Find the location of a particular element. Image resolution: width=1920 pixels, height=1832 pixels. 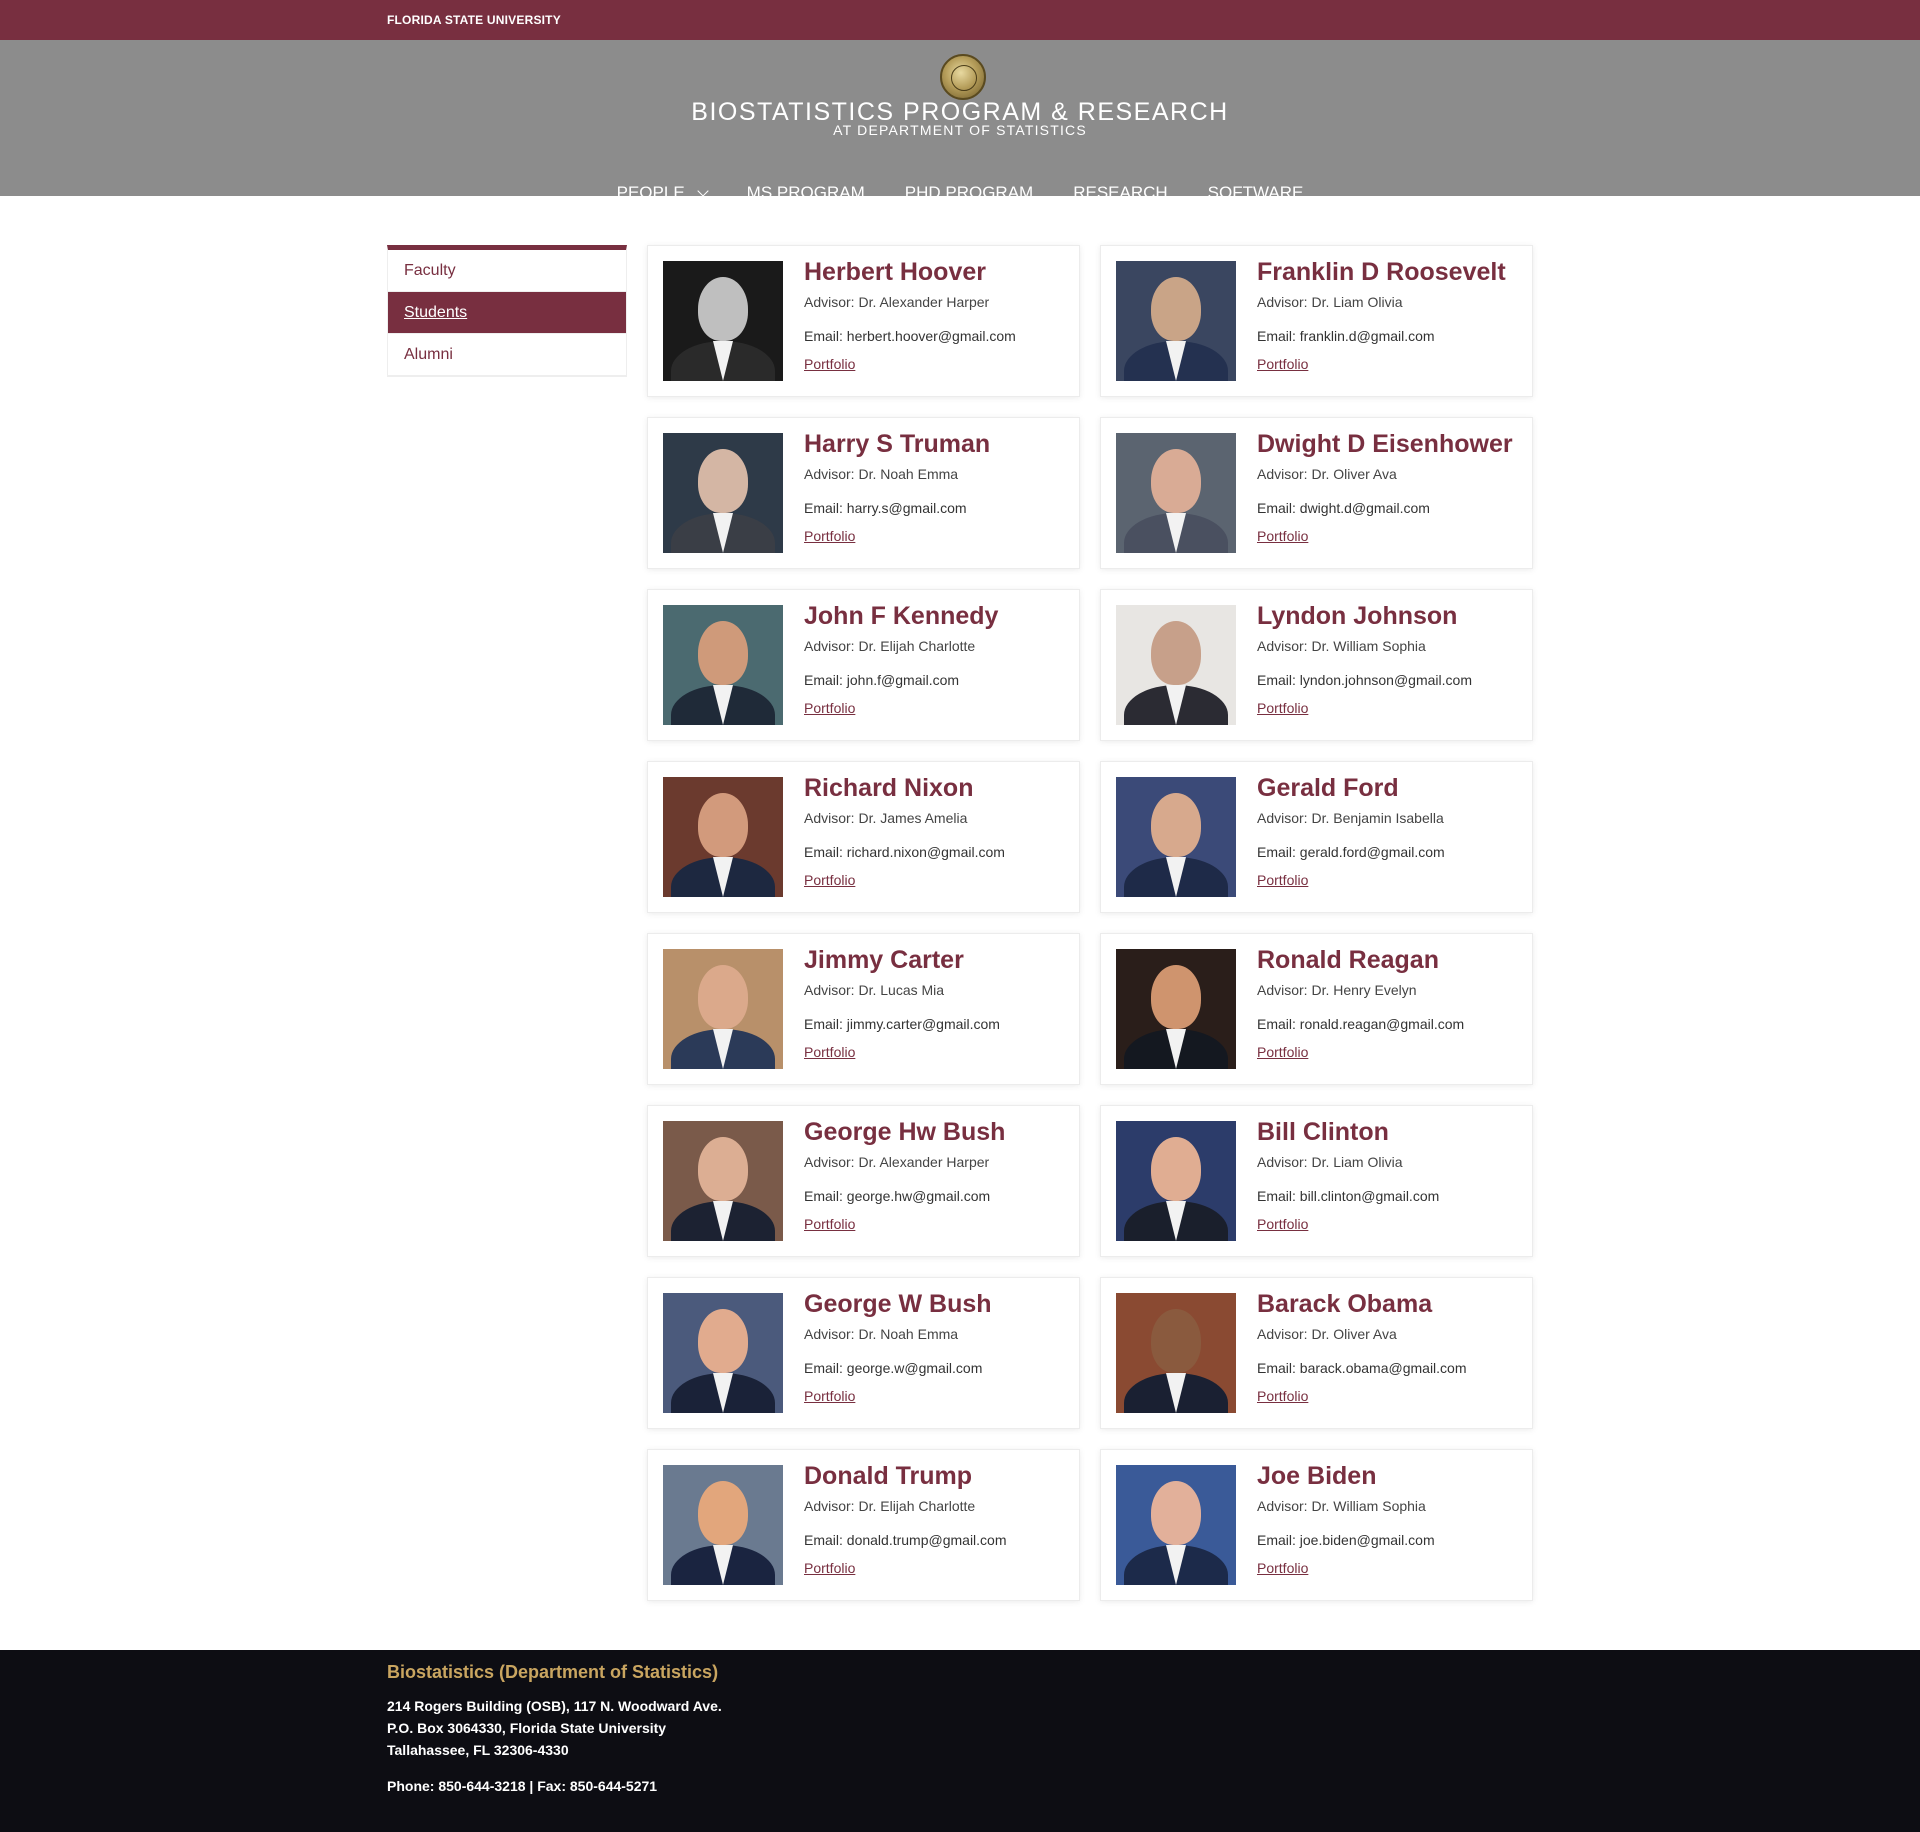

address-line: Tallahassee, FL 32306-4330 is located at coordinates (478, 1750).